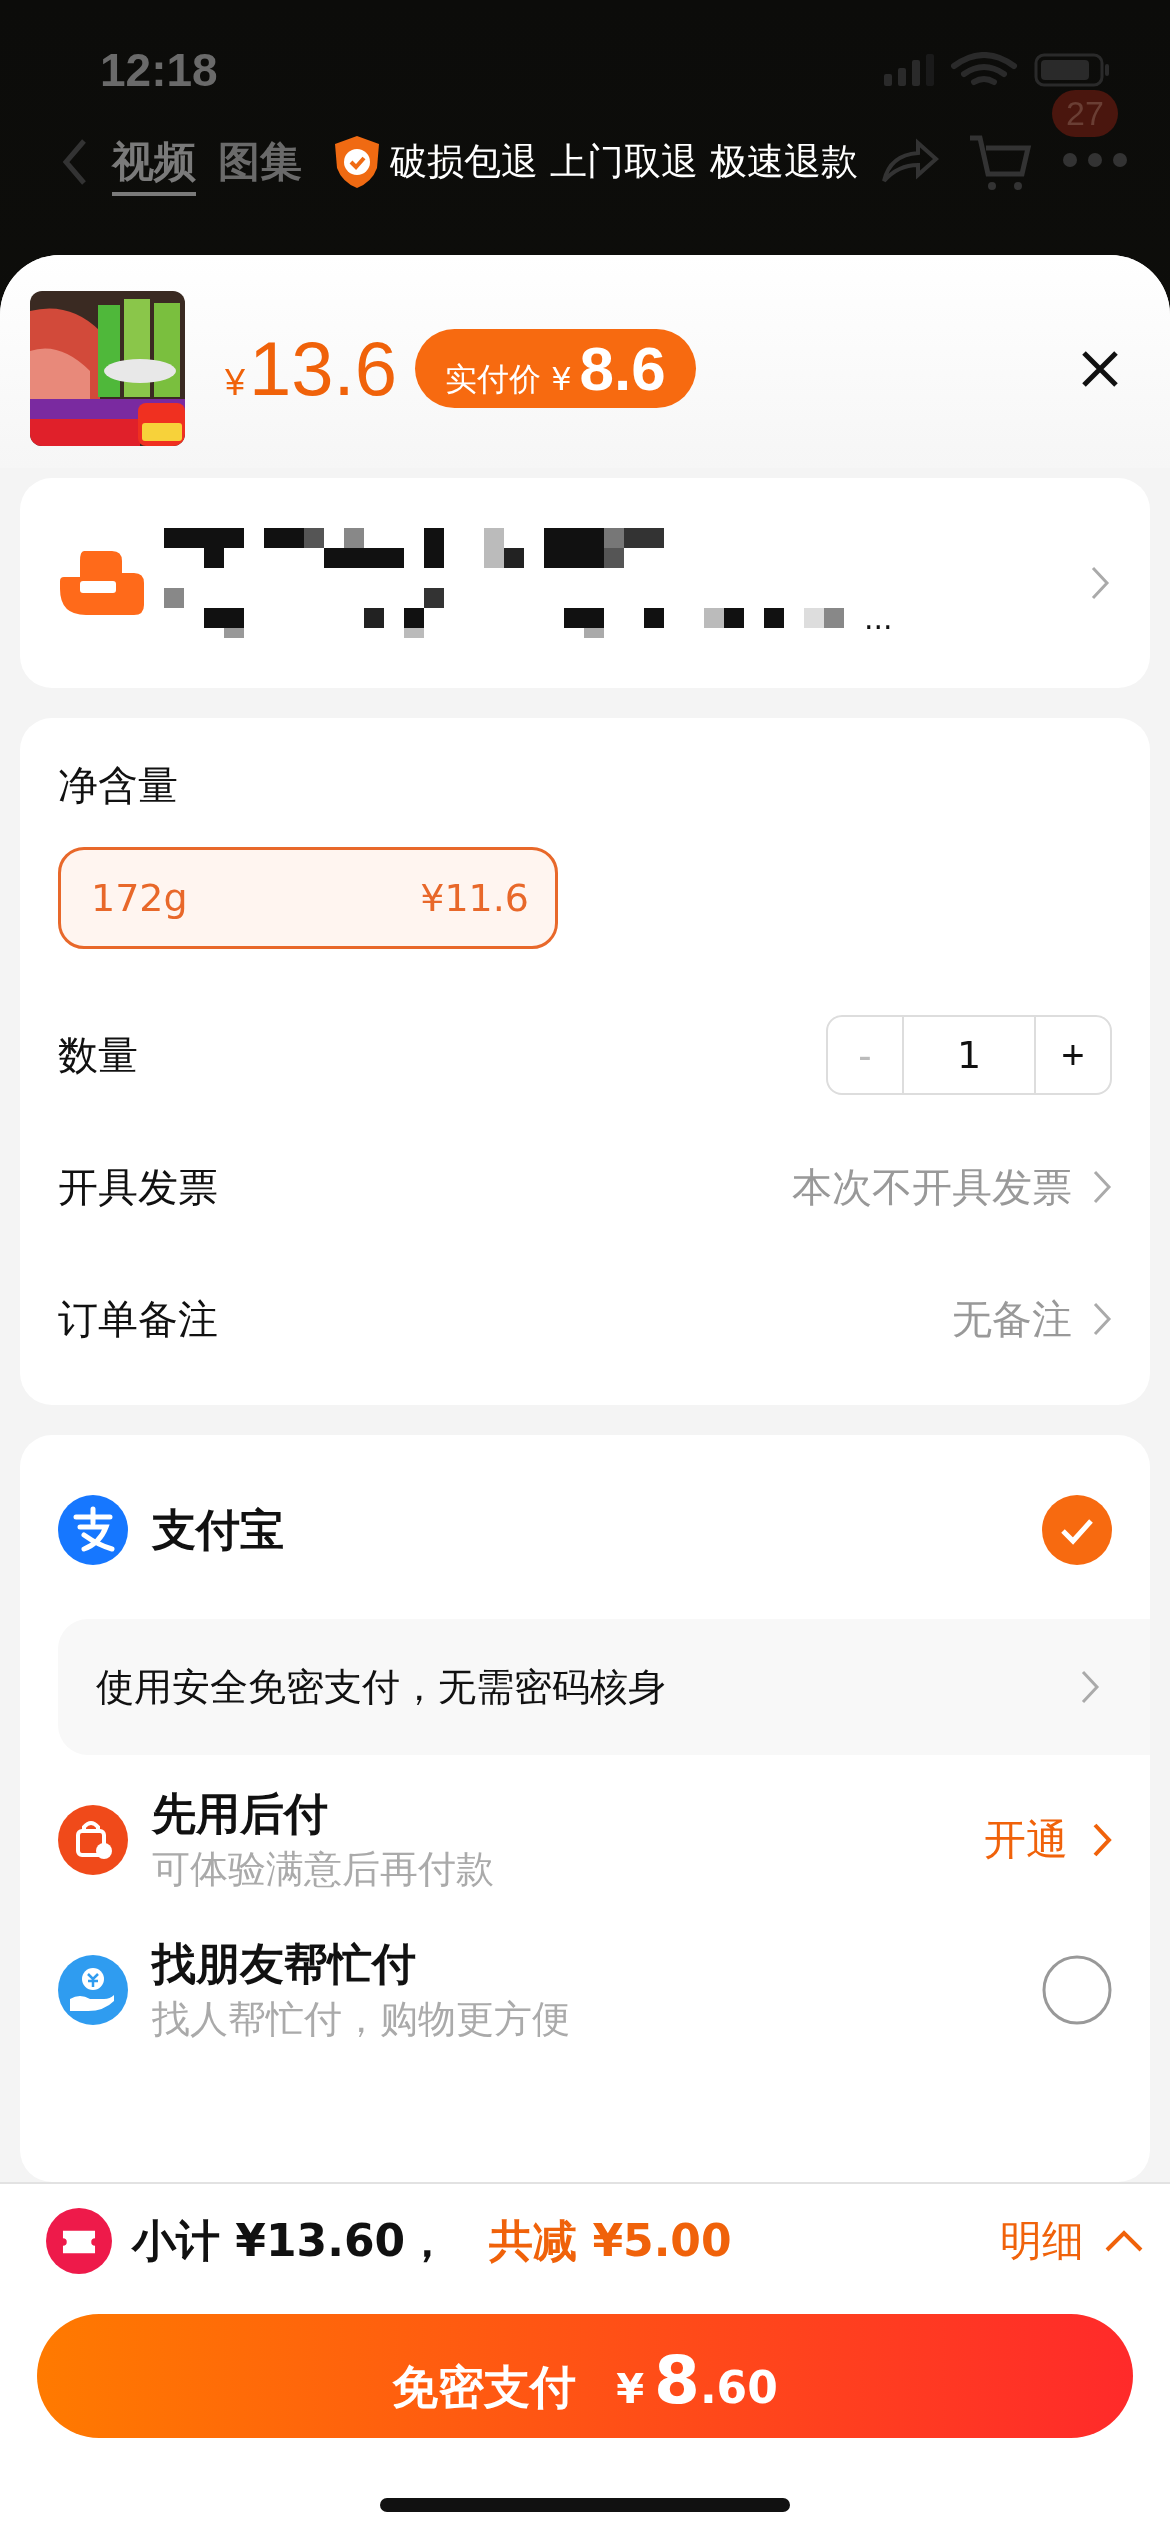 Image resolution: width=1170 pixels, height=2532 pixels. Describe the element at coordinates (1077, 1990) in the screenshot. I see `radio-unchecked-icon` at that location.